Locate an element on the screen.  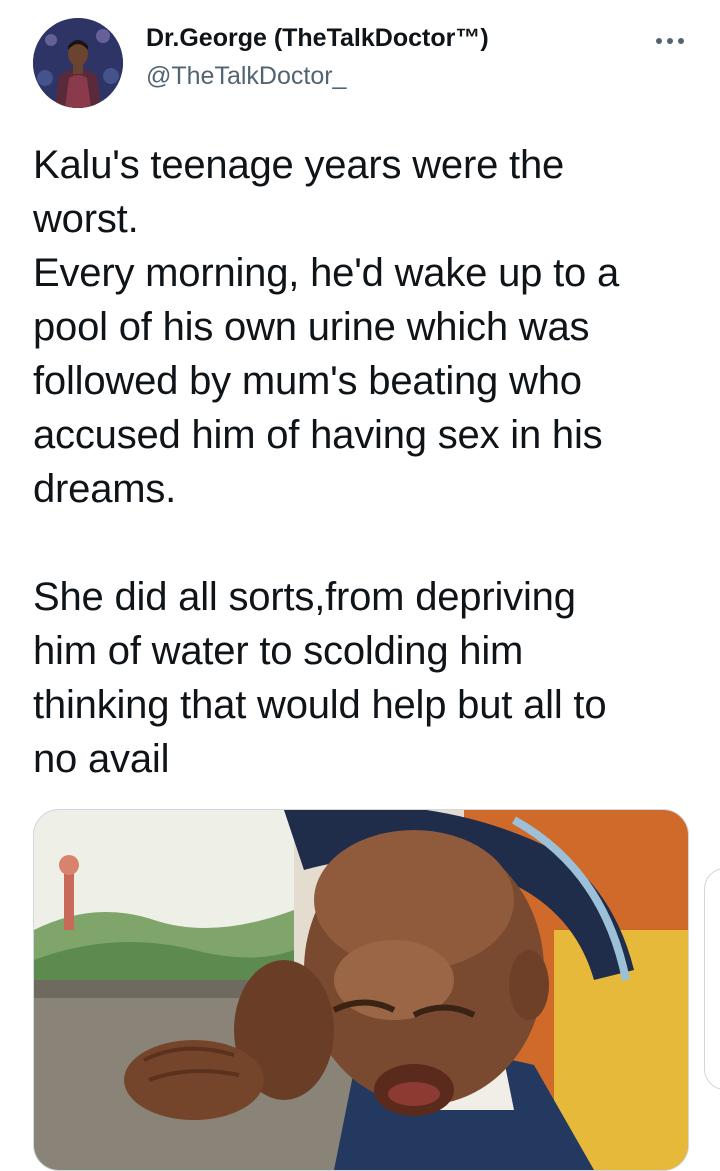
tweet-line: She did all sorts,from depriving is located at coordinates (304, 597).